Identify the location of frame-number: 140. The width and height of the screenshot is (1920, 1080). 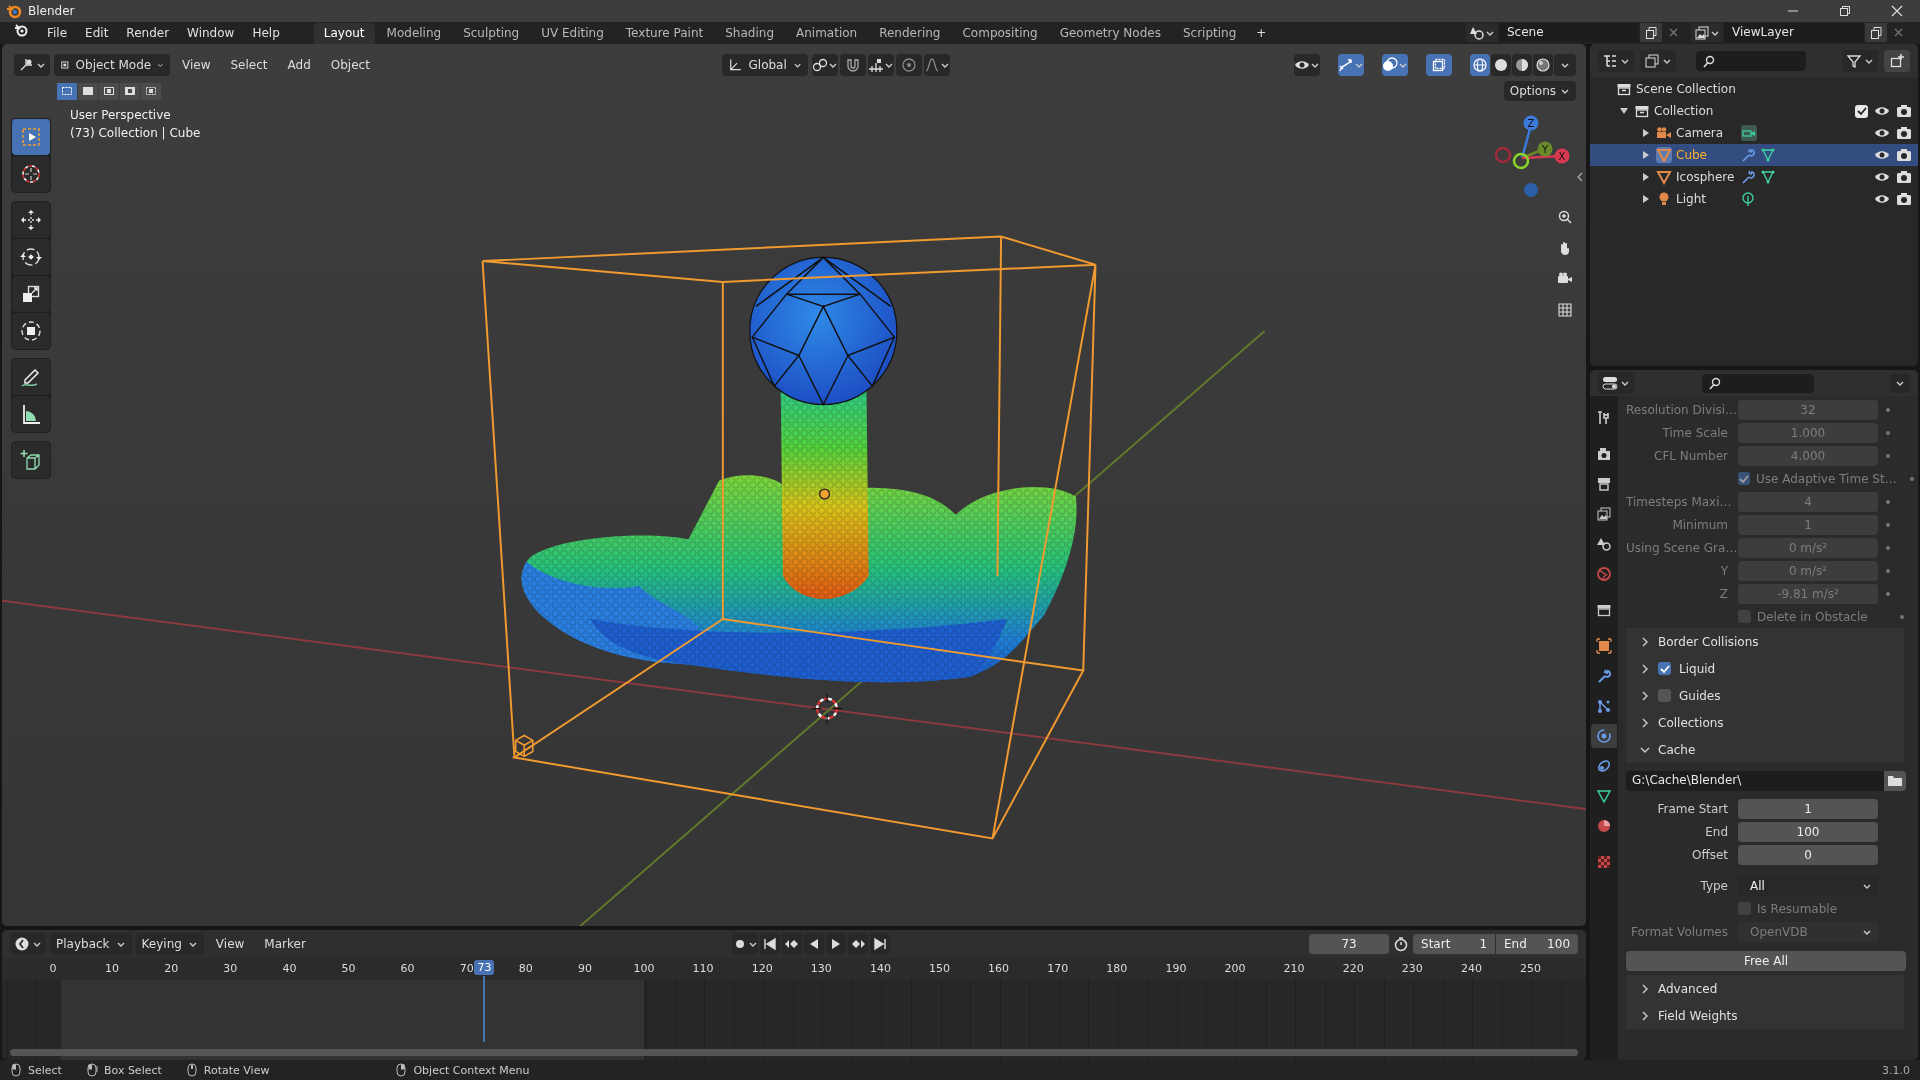
(880, 968).